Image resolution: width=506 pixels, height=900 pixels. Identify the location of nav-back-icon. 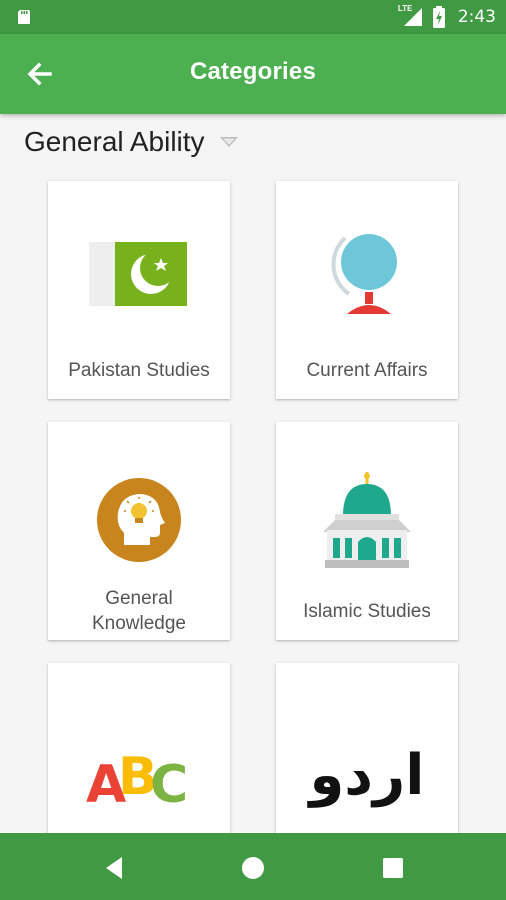
(115, 868).